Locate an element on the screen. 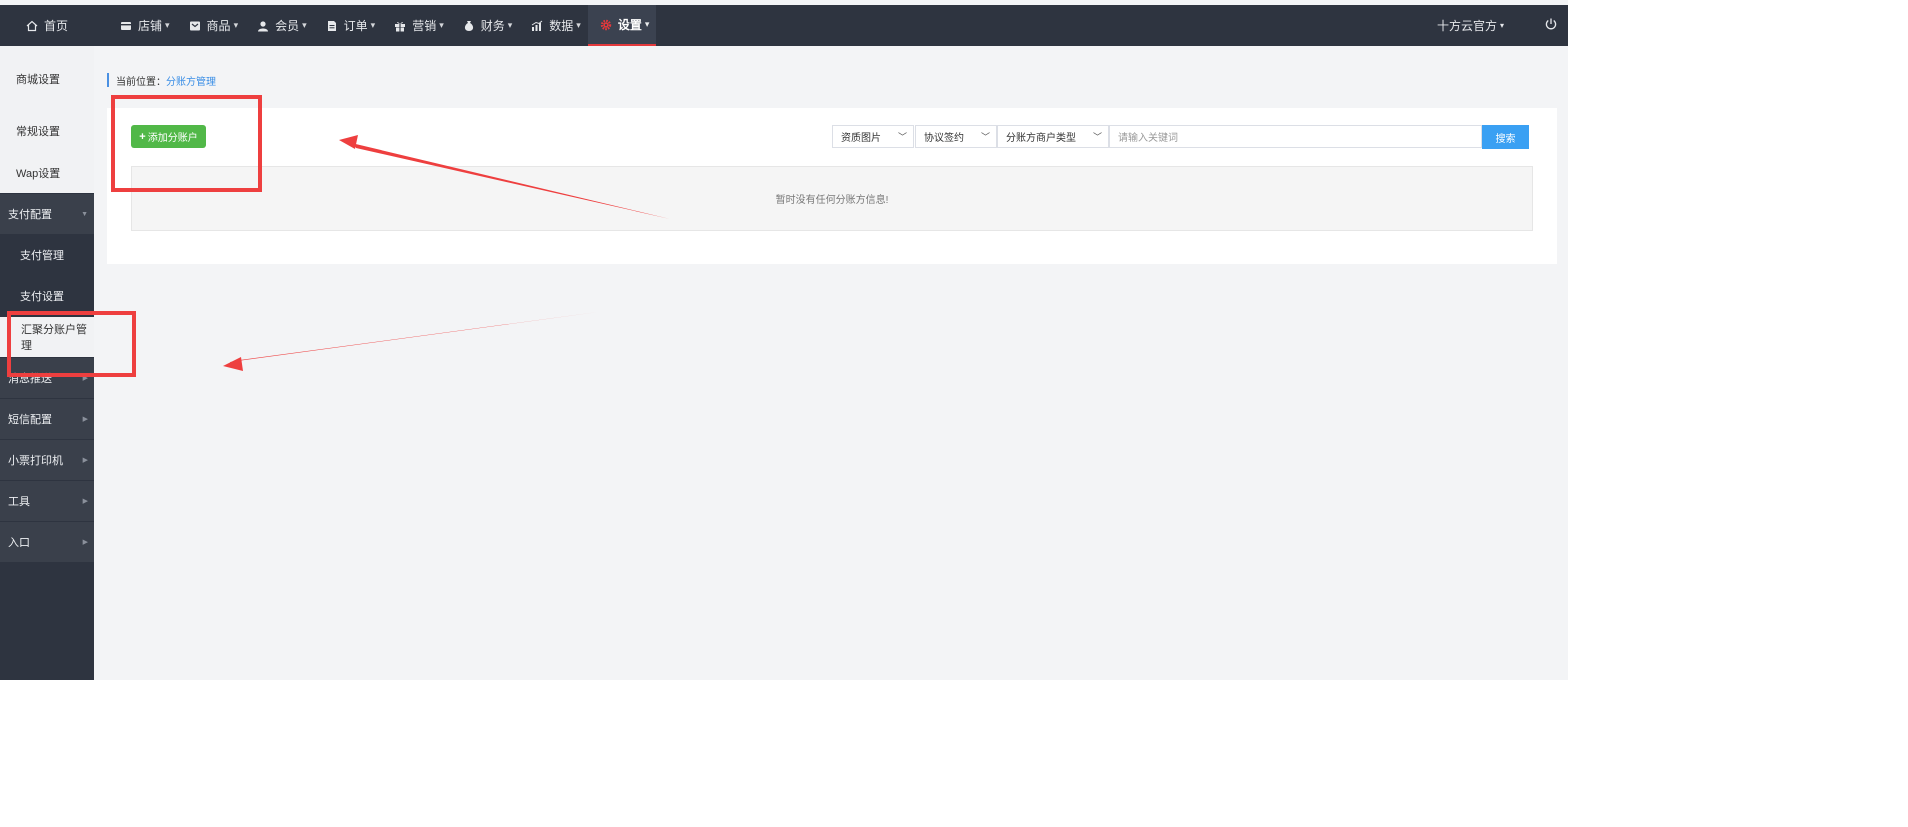 This screenshot has height=827, width=1908. breadcrumb-current: 分账方管理 is located at coordinates (191, 80).